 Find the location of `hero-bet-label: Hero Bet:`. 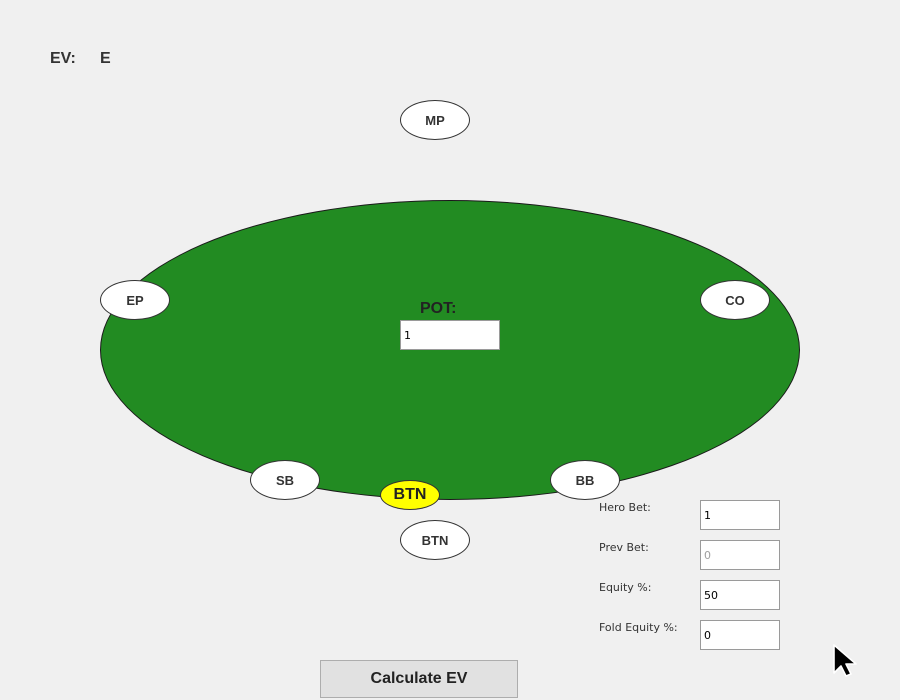

hero-bet-label: Hero Bet: is located at coordinates (625, 507).